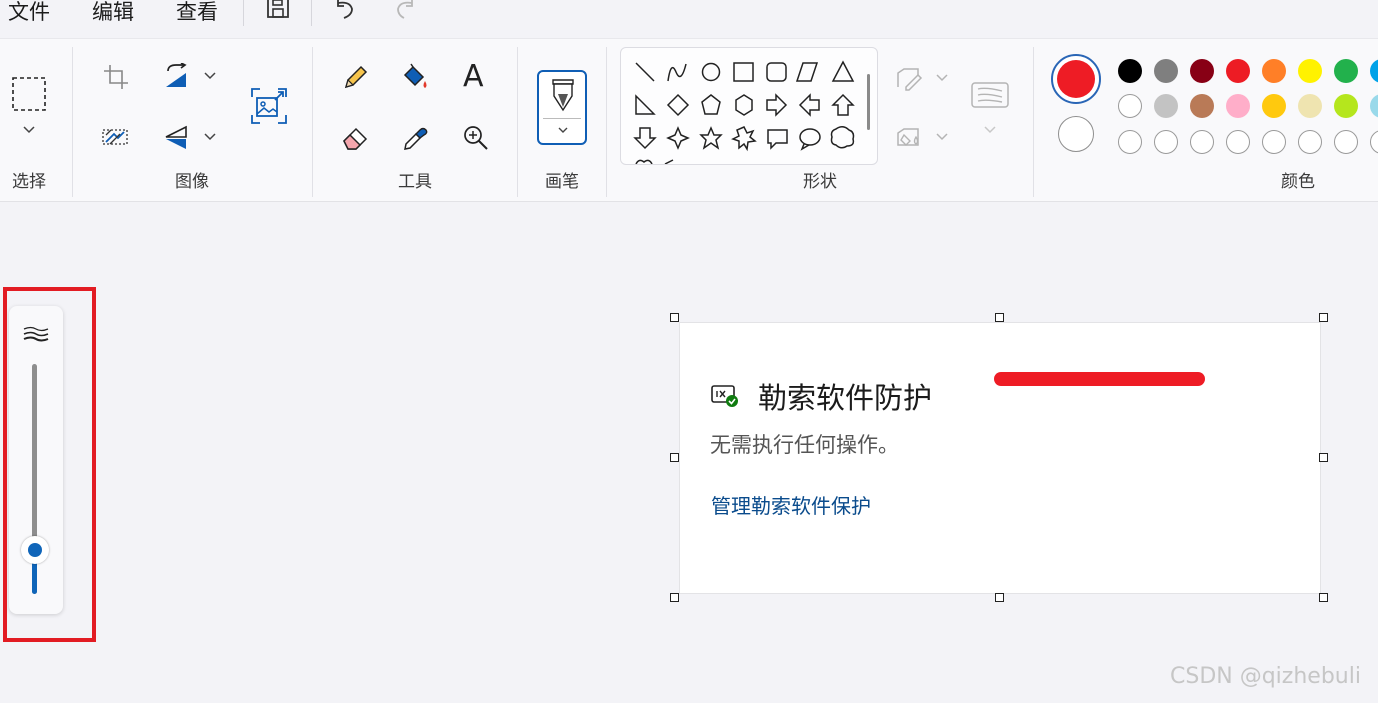 The image size is (1378, 703). Describe the element at coordinates (689, 19) in the screenshot. I see `menu-bar: 文件 编辑 查看` at that location.